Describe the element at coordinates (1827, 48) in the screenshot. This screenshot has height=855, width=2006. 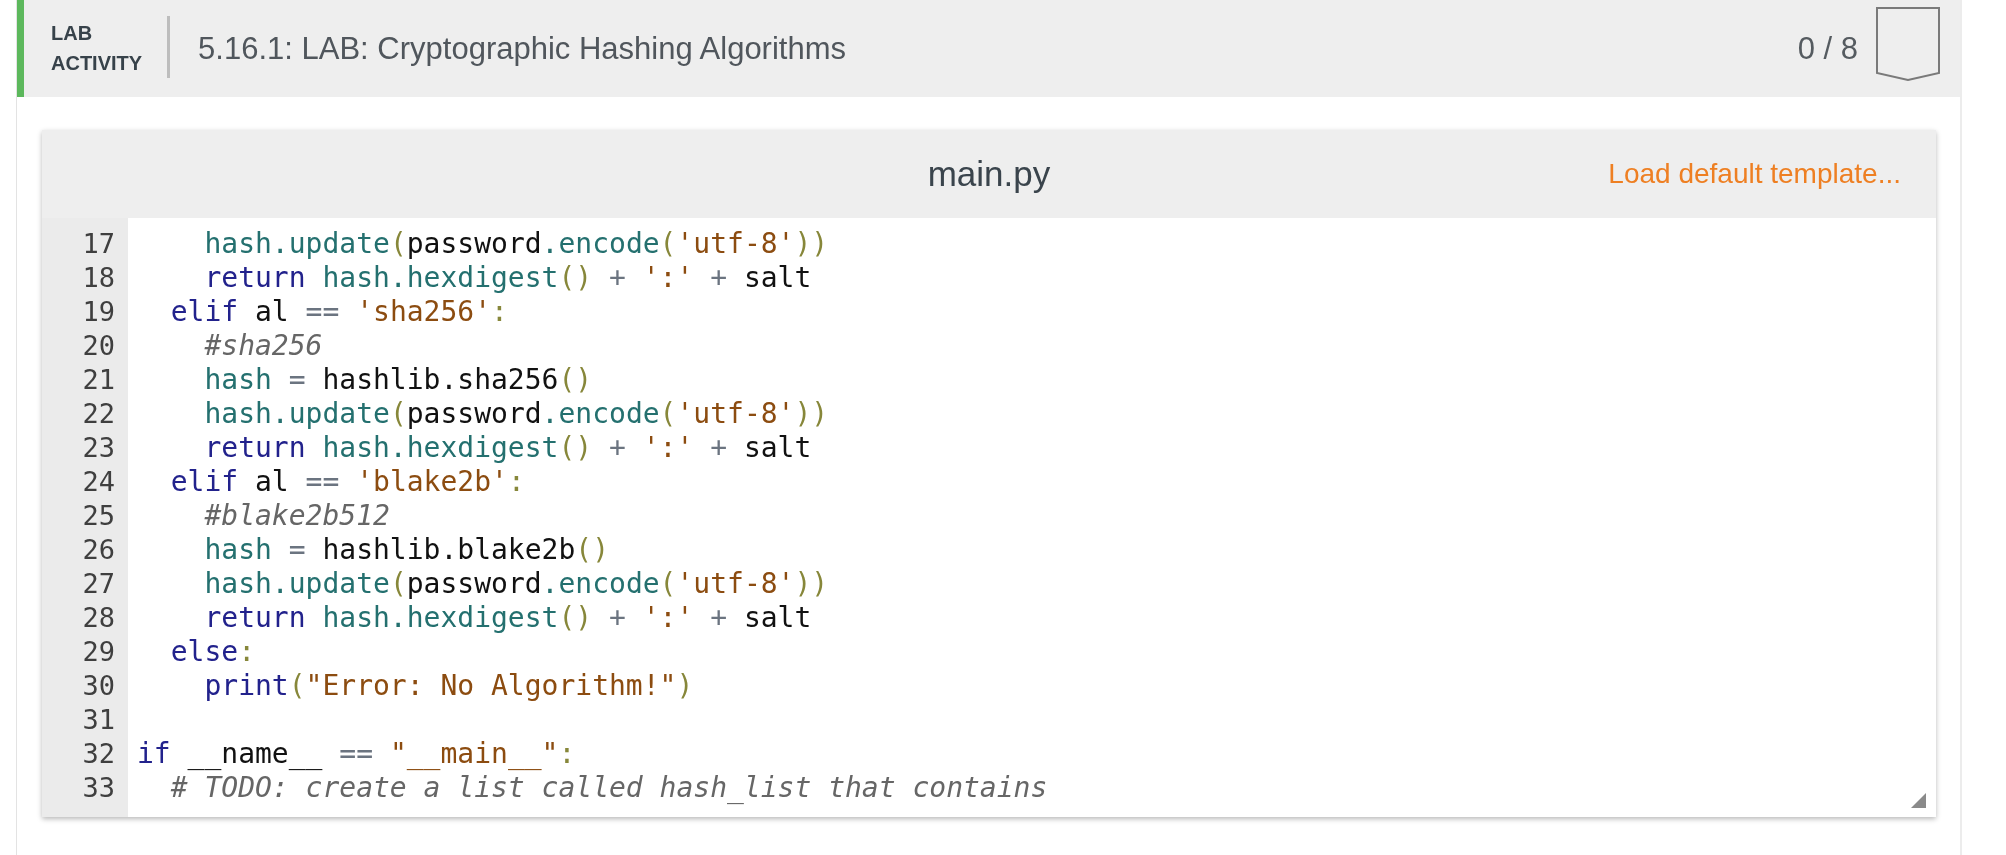
I see `score: 0 / 8` at that location.